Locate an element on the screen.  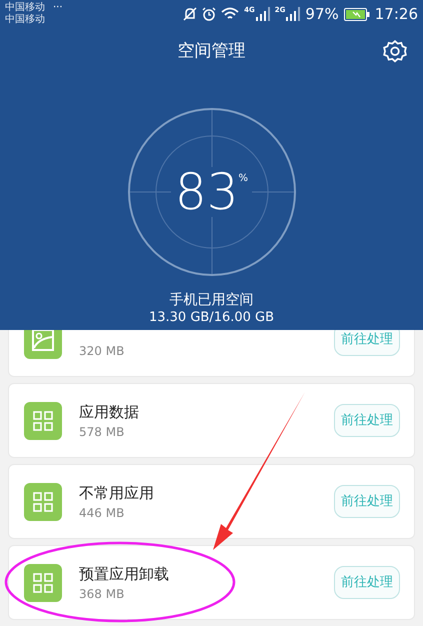
usage-label: 手机已用空间 is located at coordinates (211, 300).